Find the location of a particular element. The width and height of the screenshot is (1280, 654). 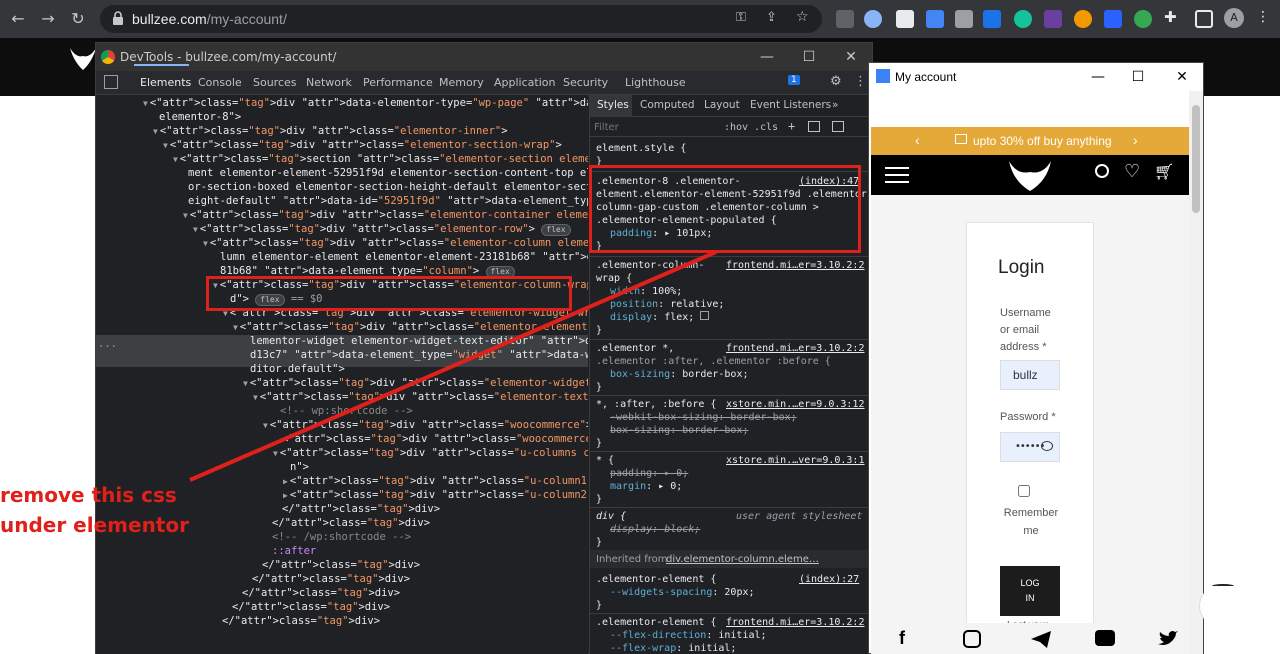

issues-badge: 1 is located at coordinates (794, 80).